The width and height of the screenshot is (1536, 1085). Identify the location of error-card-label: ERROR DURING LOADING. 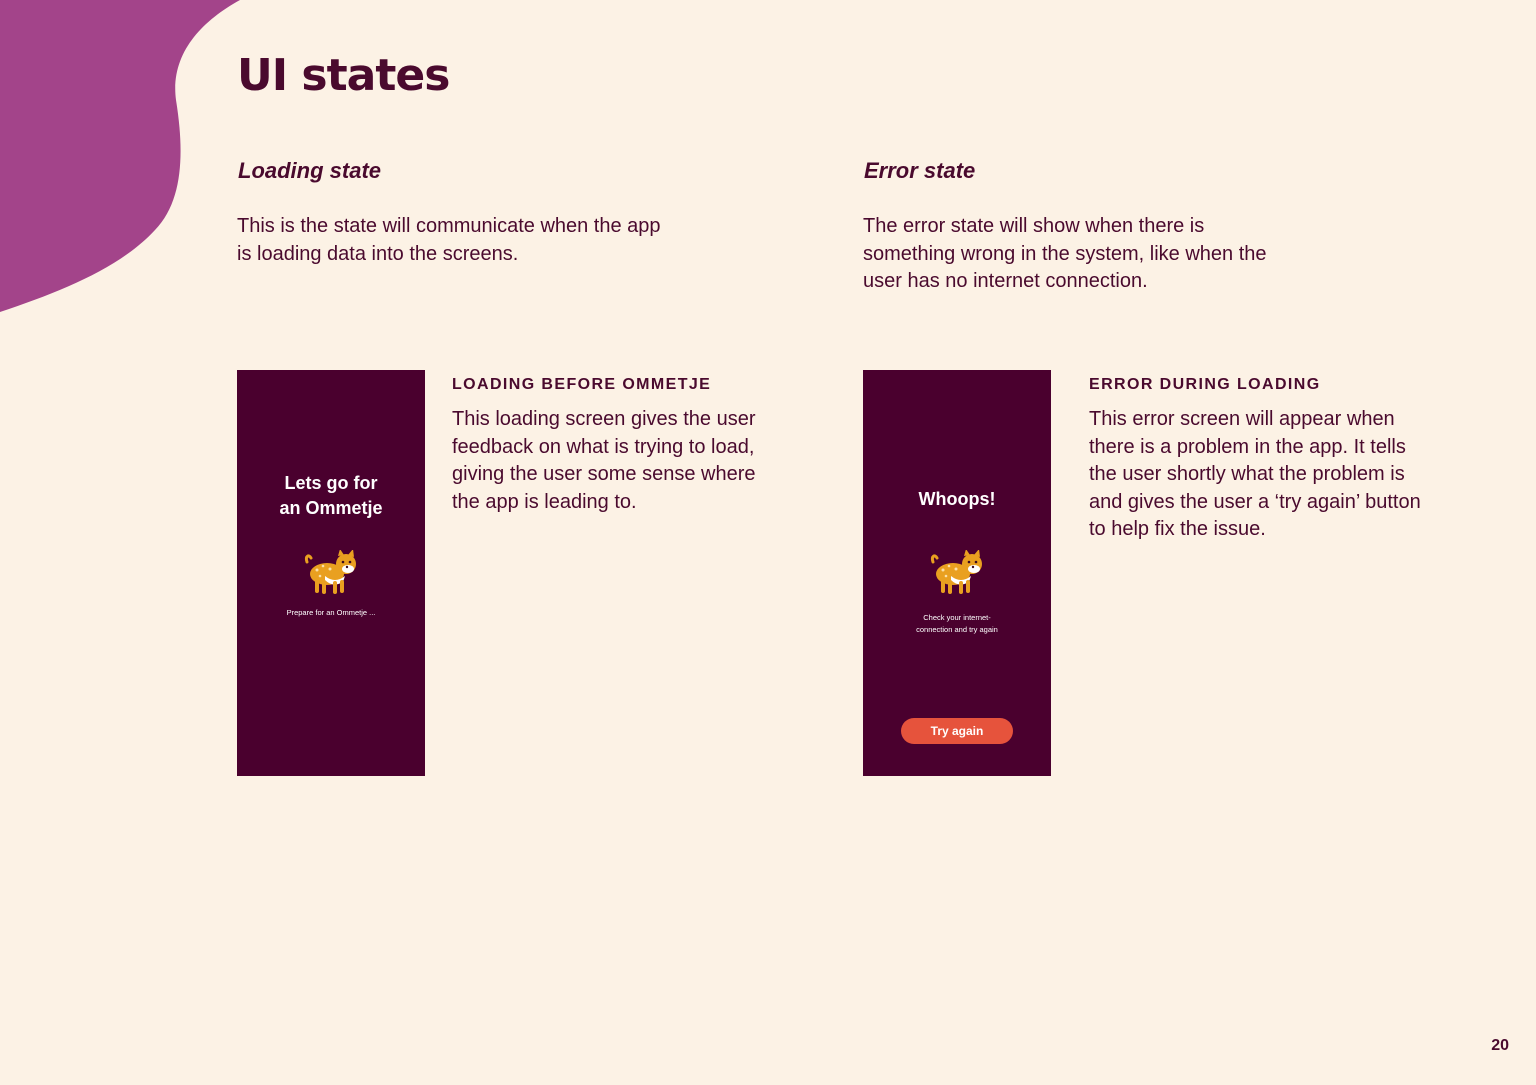
(1205, 384).